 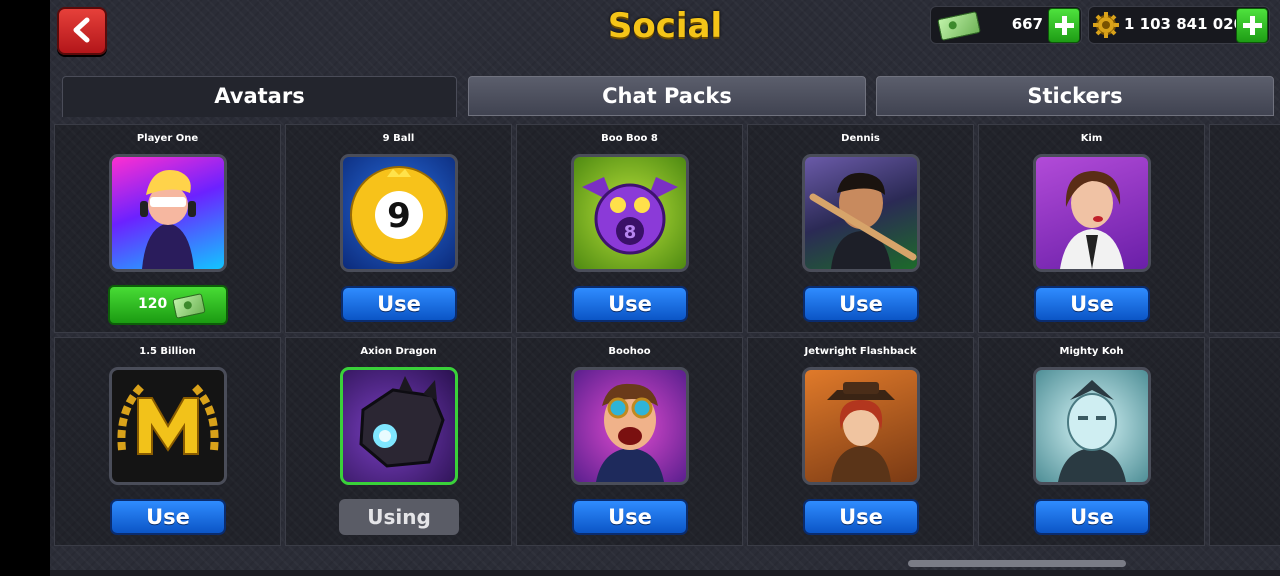 I want to click on tab-stickers: Stickers, so click(x=1075, y=96).